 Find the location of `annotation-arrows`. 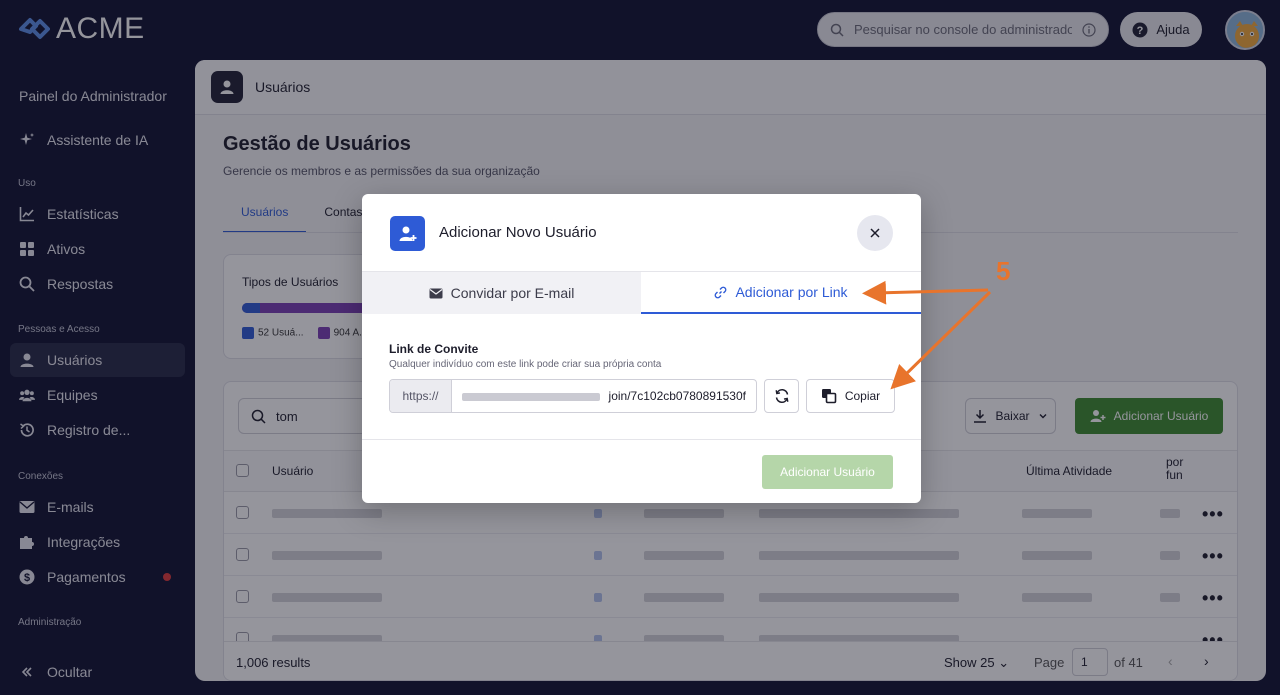

annotation-arrows is located at coordinates (927, 335).